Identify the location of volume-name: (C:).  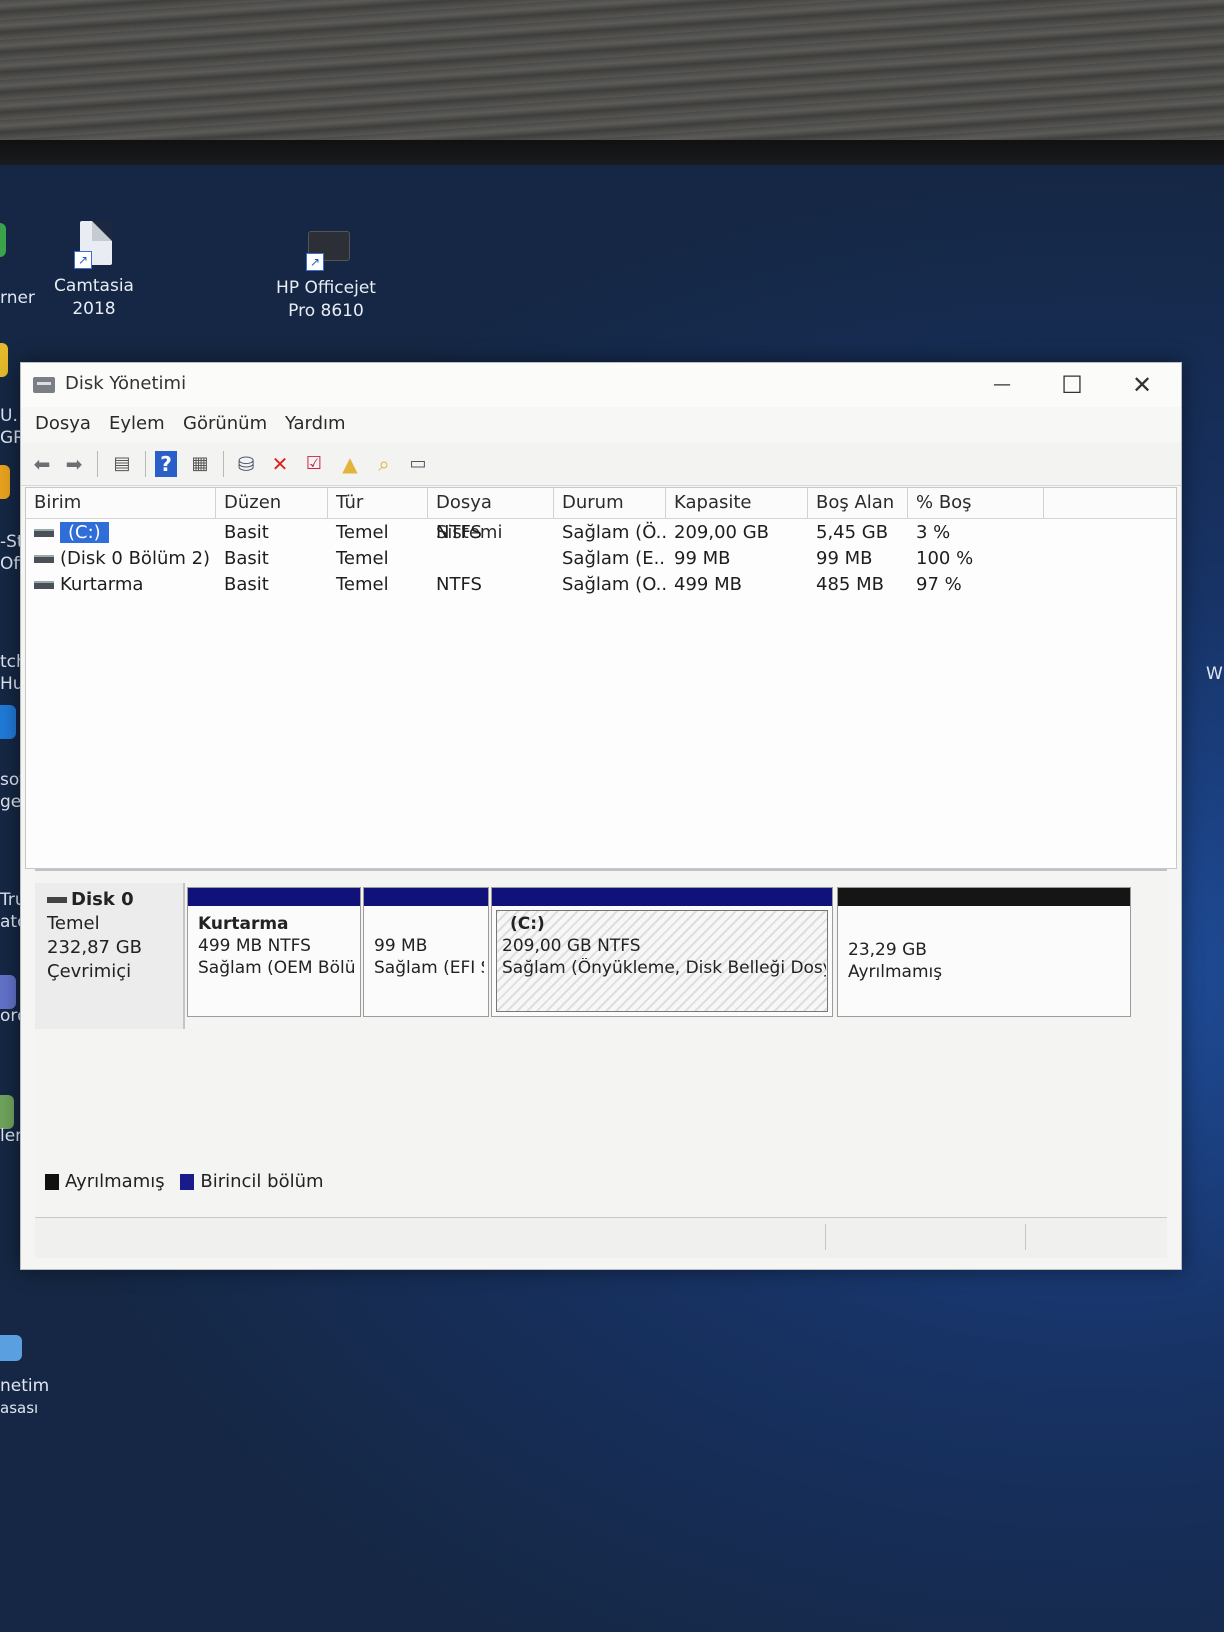
(84, 532).